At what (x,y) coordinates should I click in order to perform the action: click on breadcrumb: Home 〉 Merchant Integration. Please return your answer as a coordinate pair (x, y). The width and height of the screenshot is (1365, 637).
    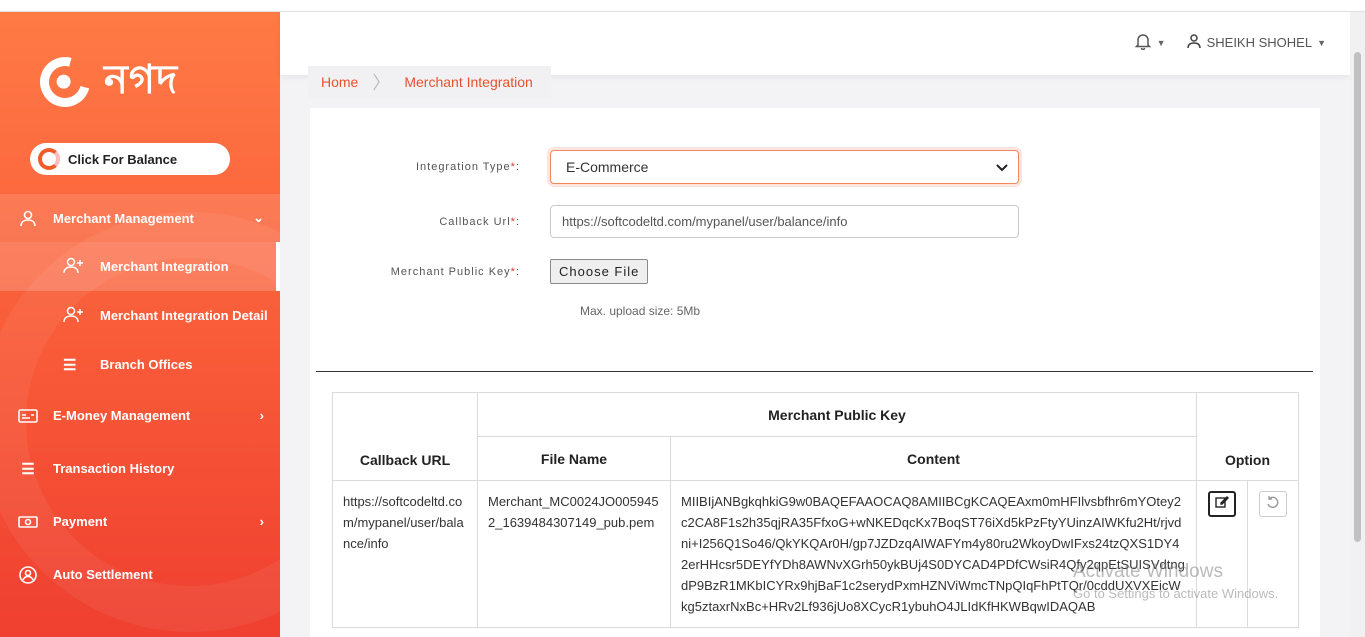
    Looking at the image, I should click on (429, 82).